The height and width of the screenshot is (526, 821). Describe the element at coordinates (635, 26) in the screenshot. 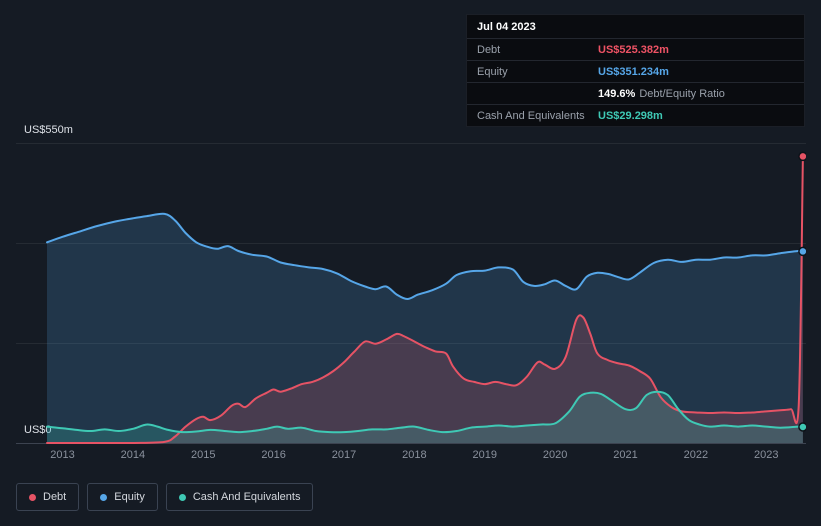

I see `tooltip-date: Jul 04 2023` at that location.